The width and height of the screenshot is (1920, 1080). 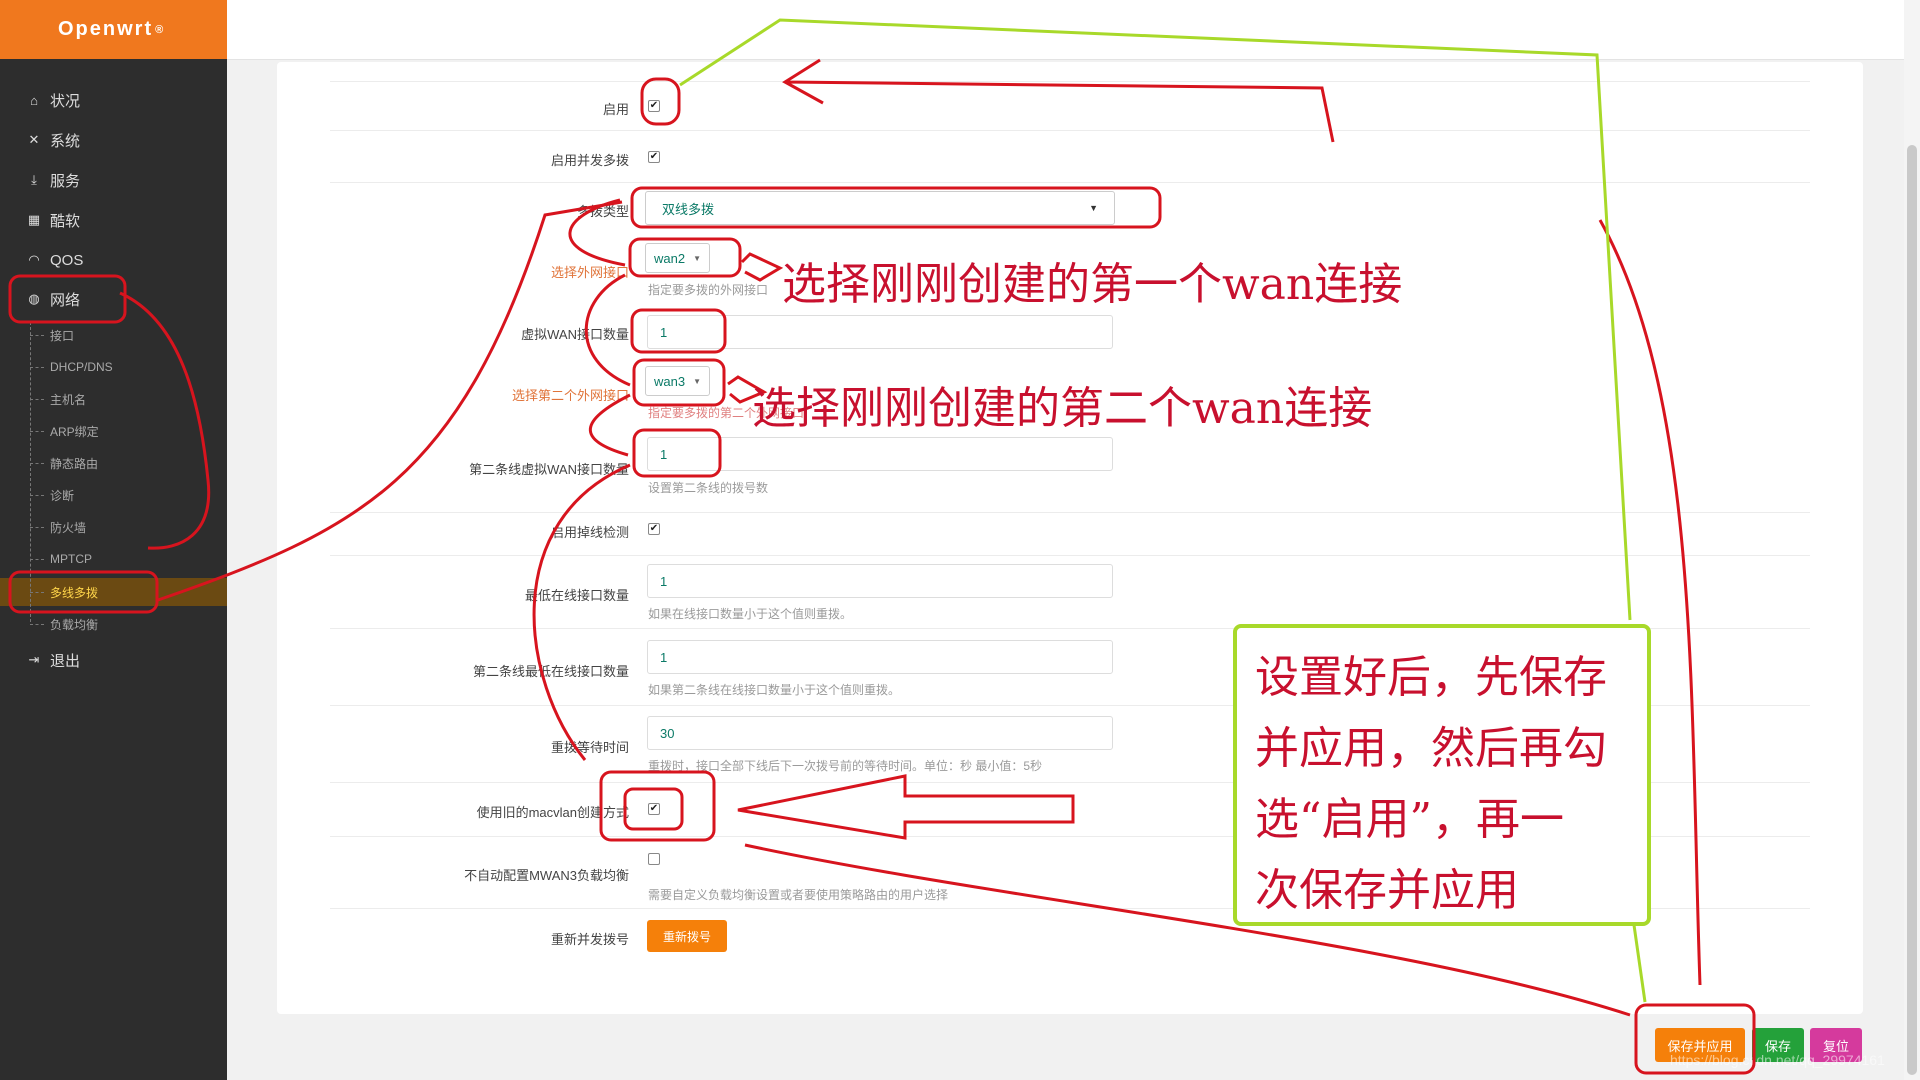 I want to click on note-line: 次保存并应用, so click(x=1387, y=890).